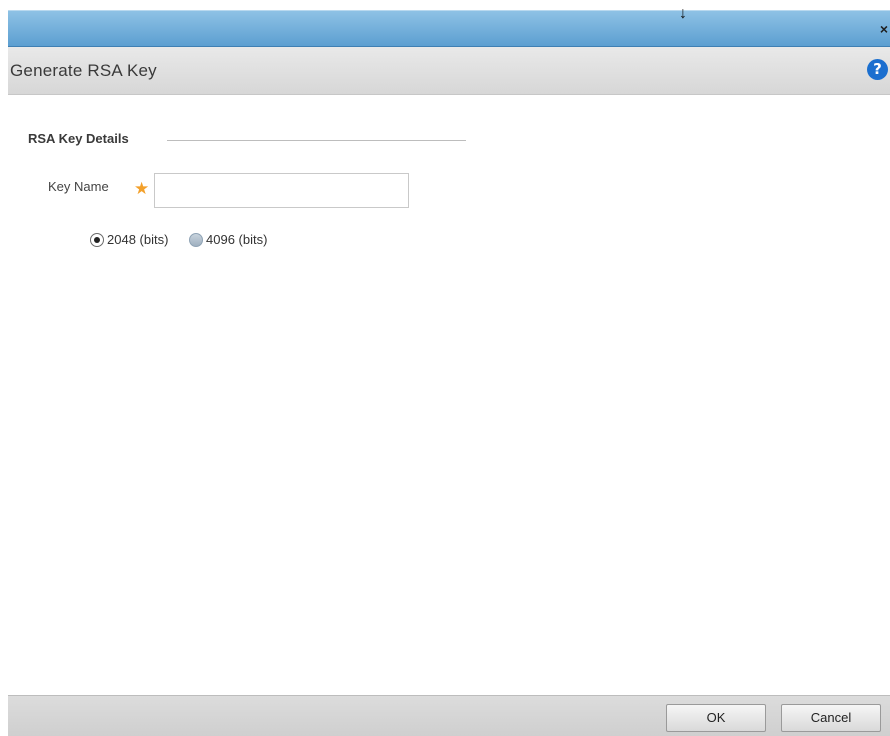  I want to click on radio-2048-bits, so click(97, 240).